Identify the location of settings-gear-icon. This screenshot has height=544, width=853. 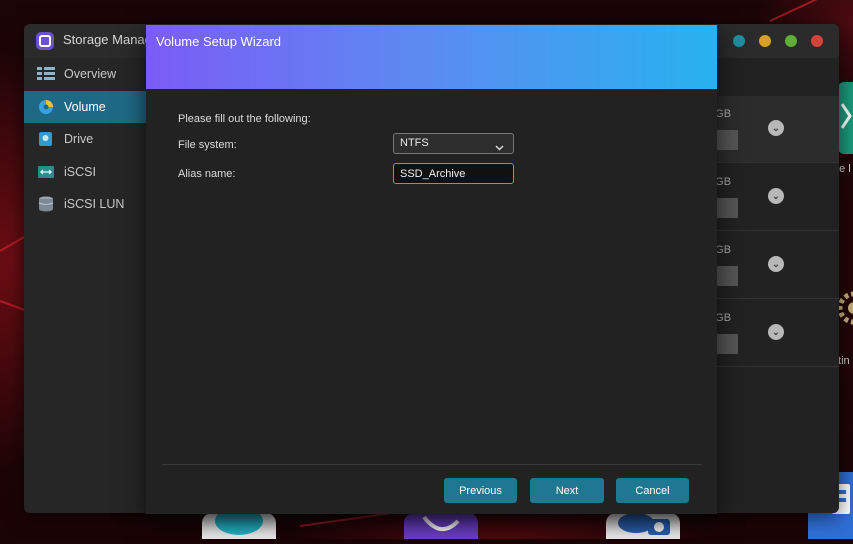
(845, 308).